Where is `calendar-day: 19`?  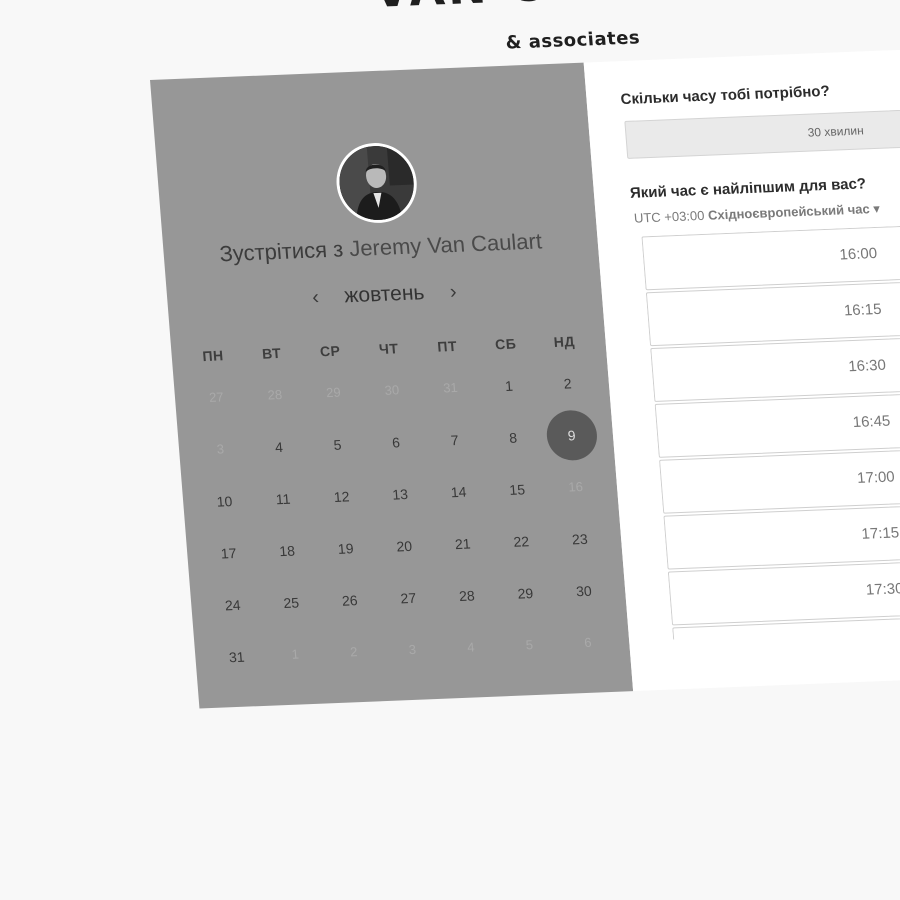 calendar-day: 19 is located at coordinates (346, 548).